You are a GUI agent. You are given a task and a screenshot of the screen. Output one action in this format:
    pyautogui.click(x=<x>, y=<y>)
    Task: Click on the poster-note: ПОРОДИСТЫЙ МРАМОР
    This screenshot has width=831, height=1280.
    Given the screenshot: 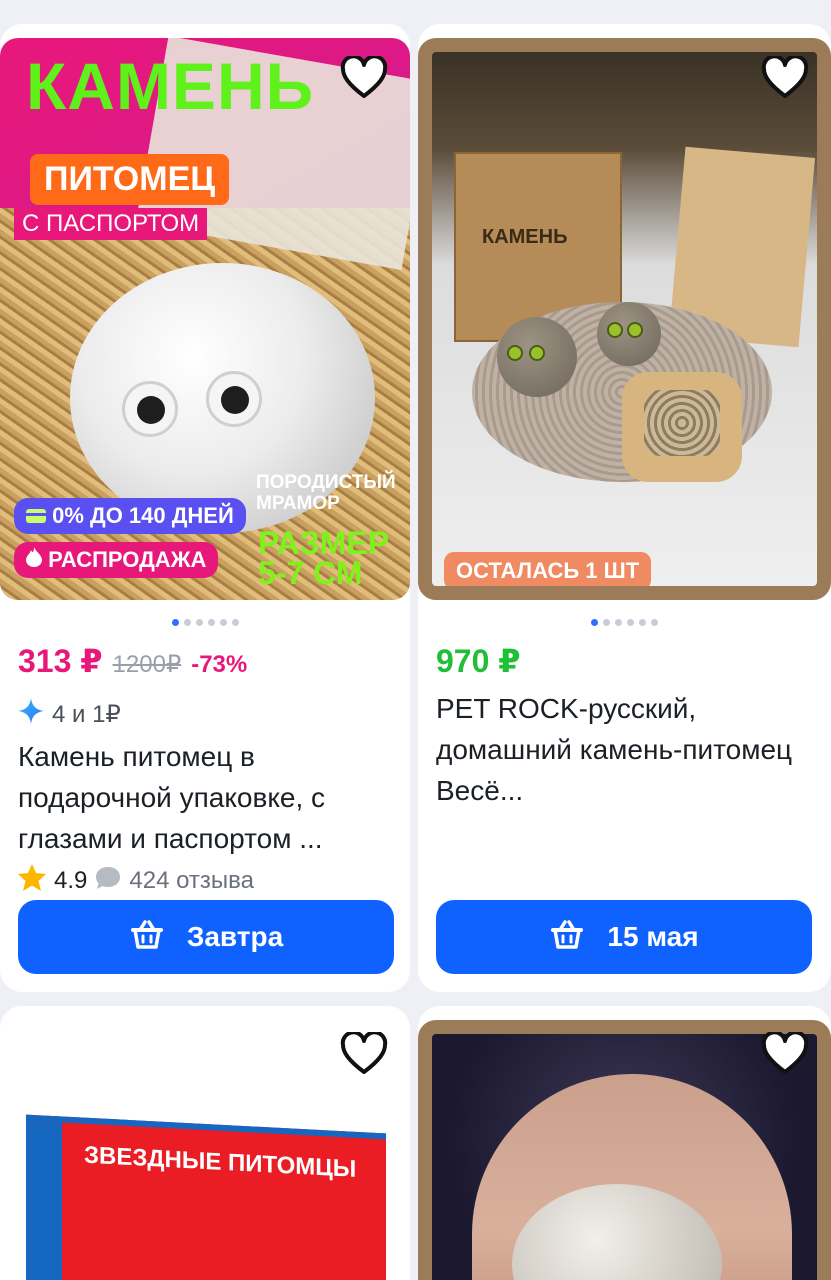 What is the action you would take?
    pyautogui.click(x=326, y=493)
    